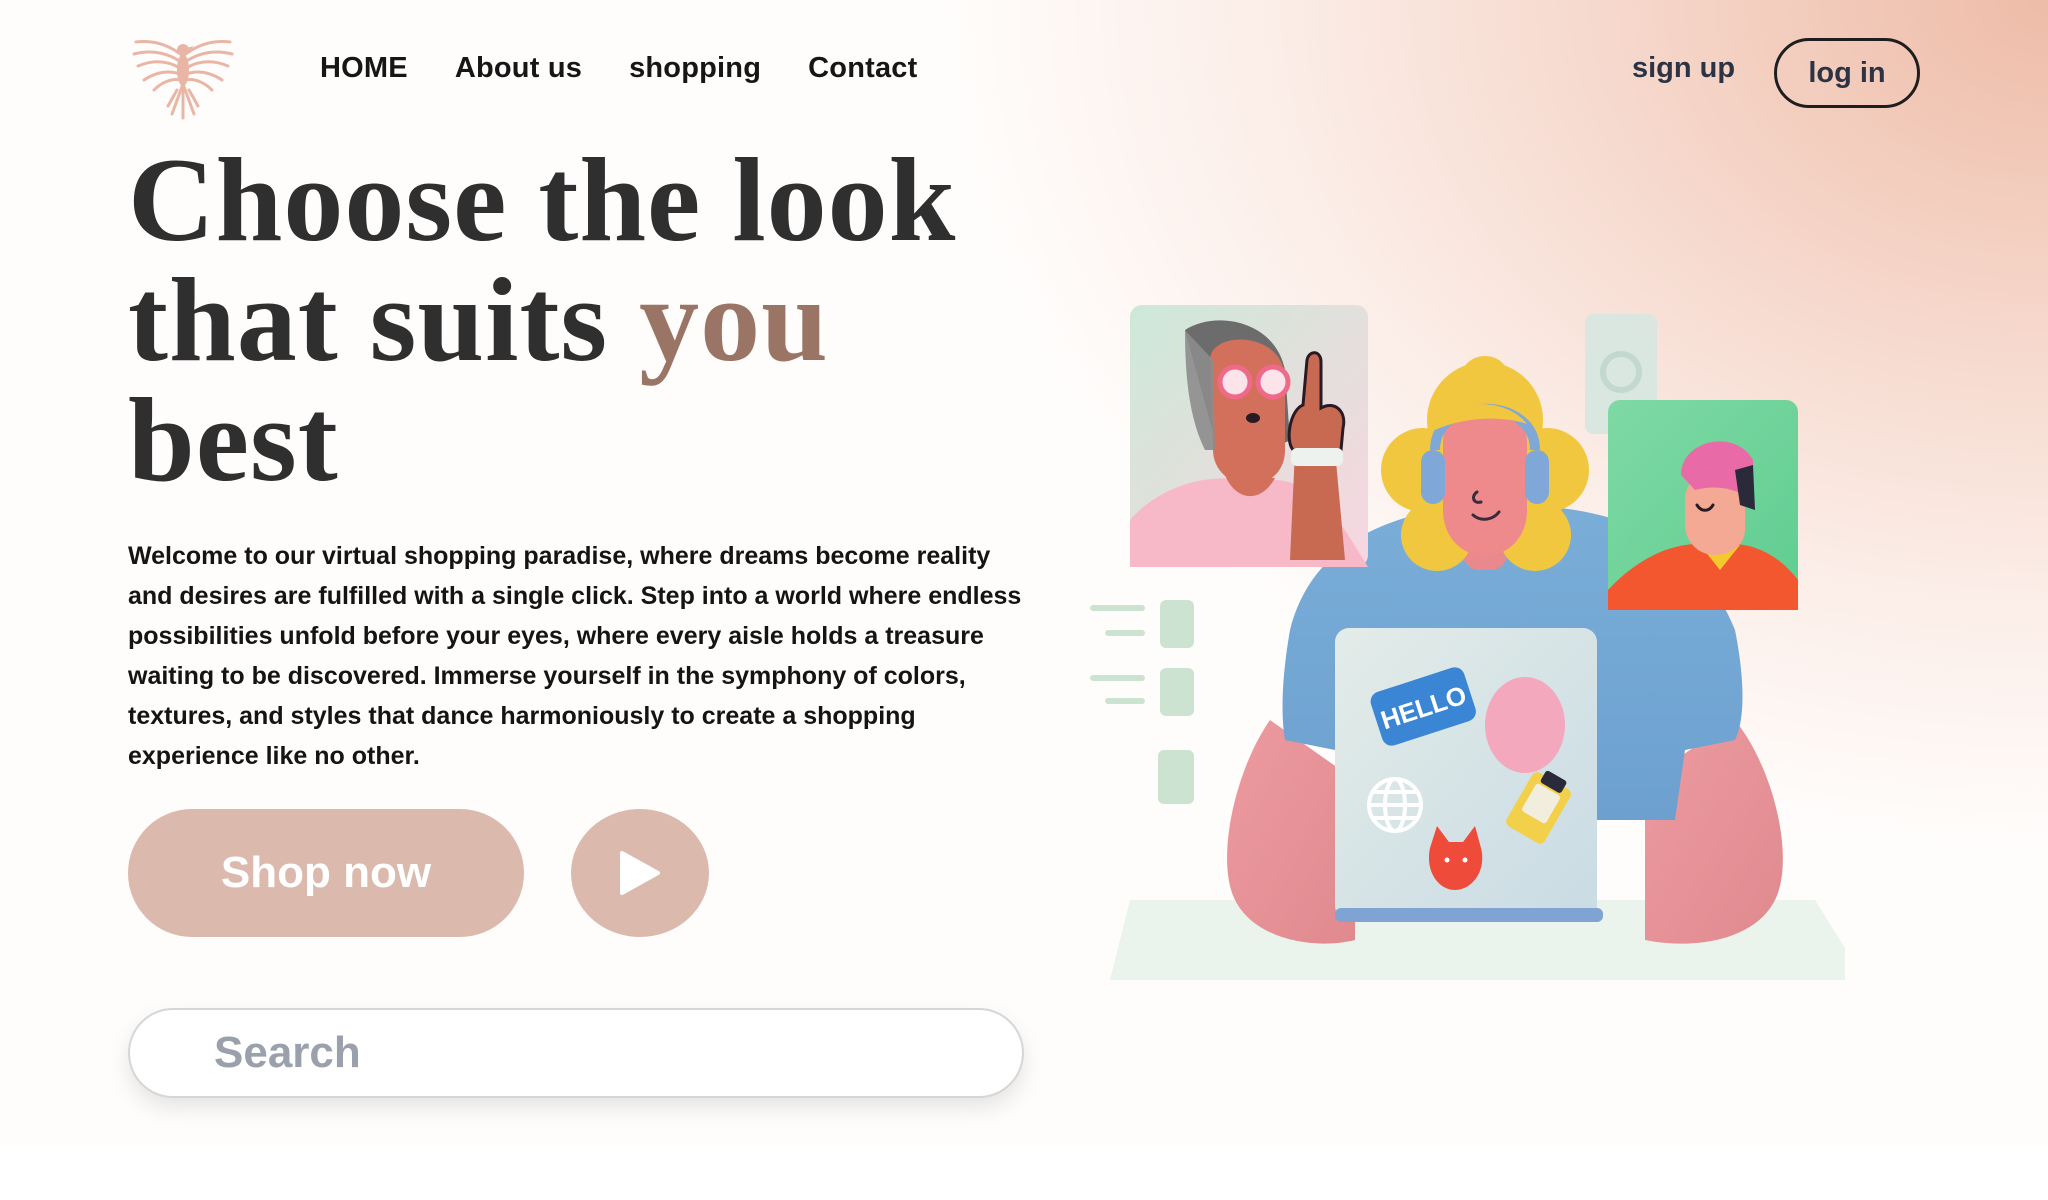 This screenshot has width=2048, height=1200. I want to click on play-video-button, so click(640, 873).